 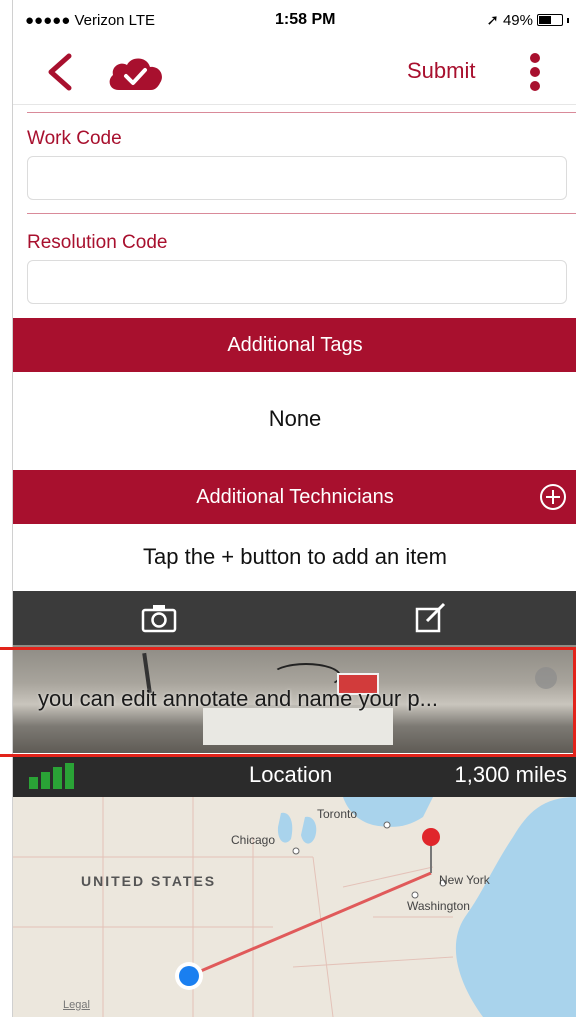 I want to click on location-arrow-icon: ➚, so click(x=492, y=20).